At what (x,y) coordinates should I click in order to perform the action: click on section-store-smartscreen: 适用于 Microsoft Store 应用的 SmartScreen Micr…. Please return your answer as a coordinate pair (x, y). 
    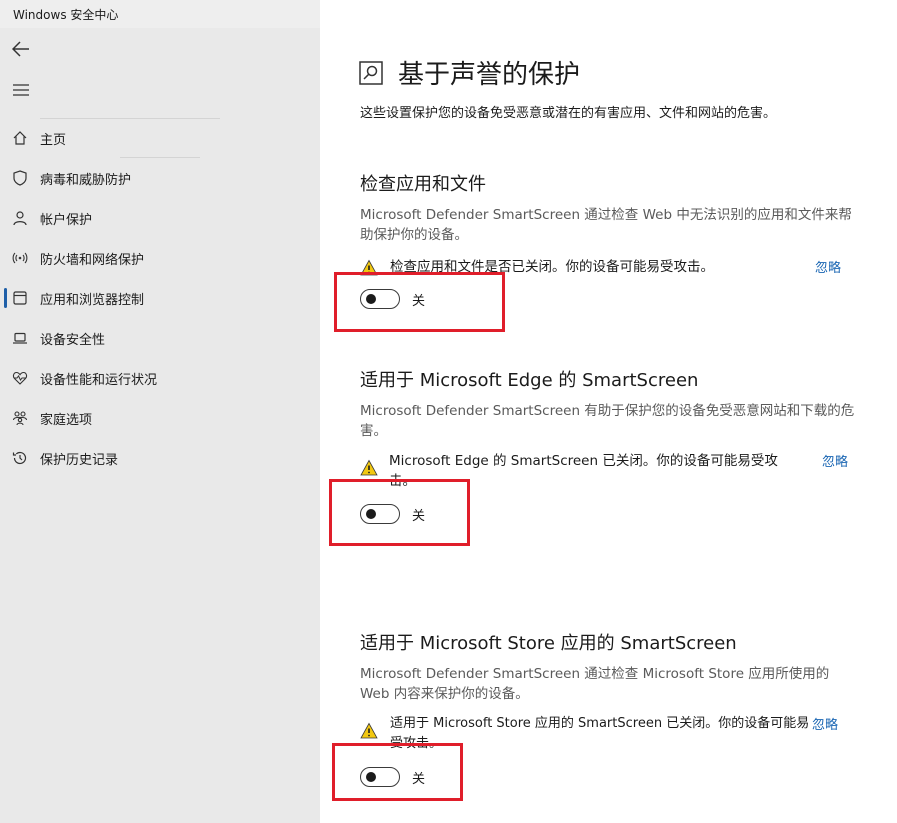
    Looking at the image, I should click on (610, 691).